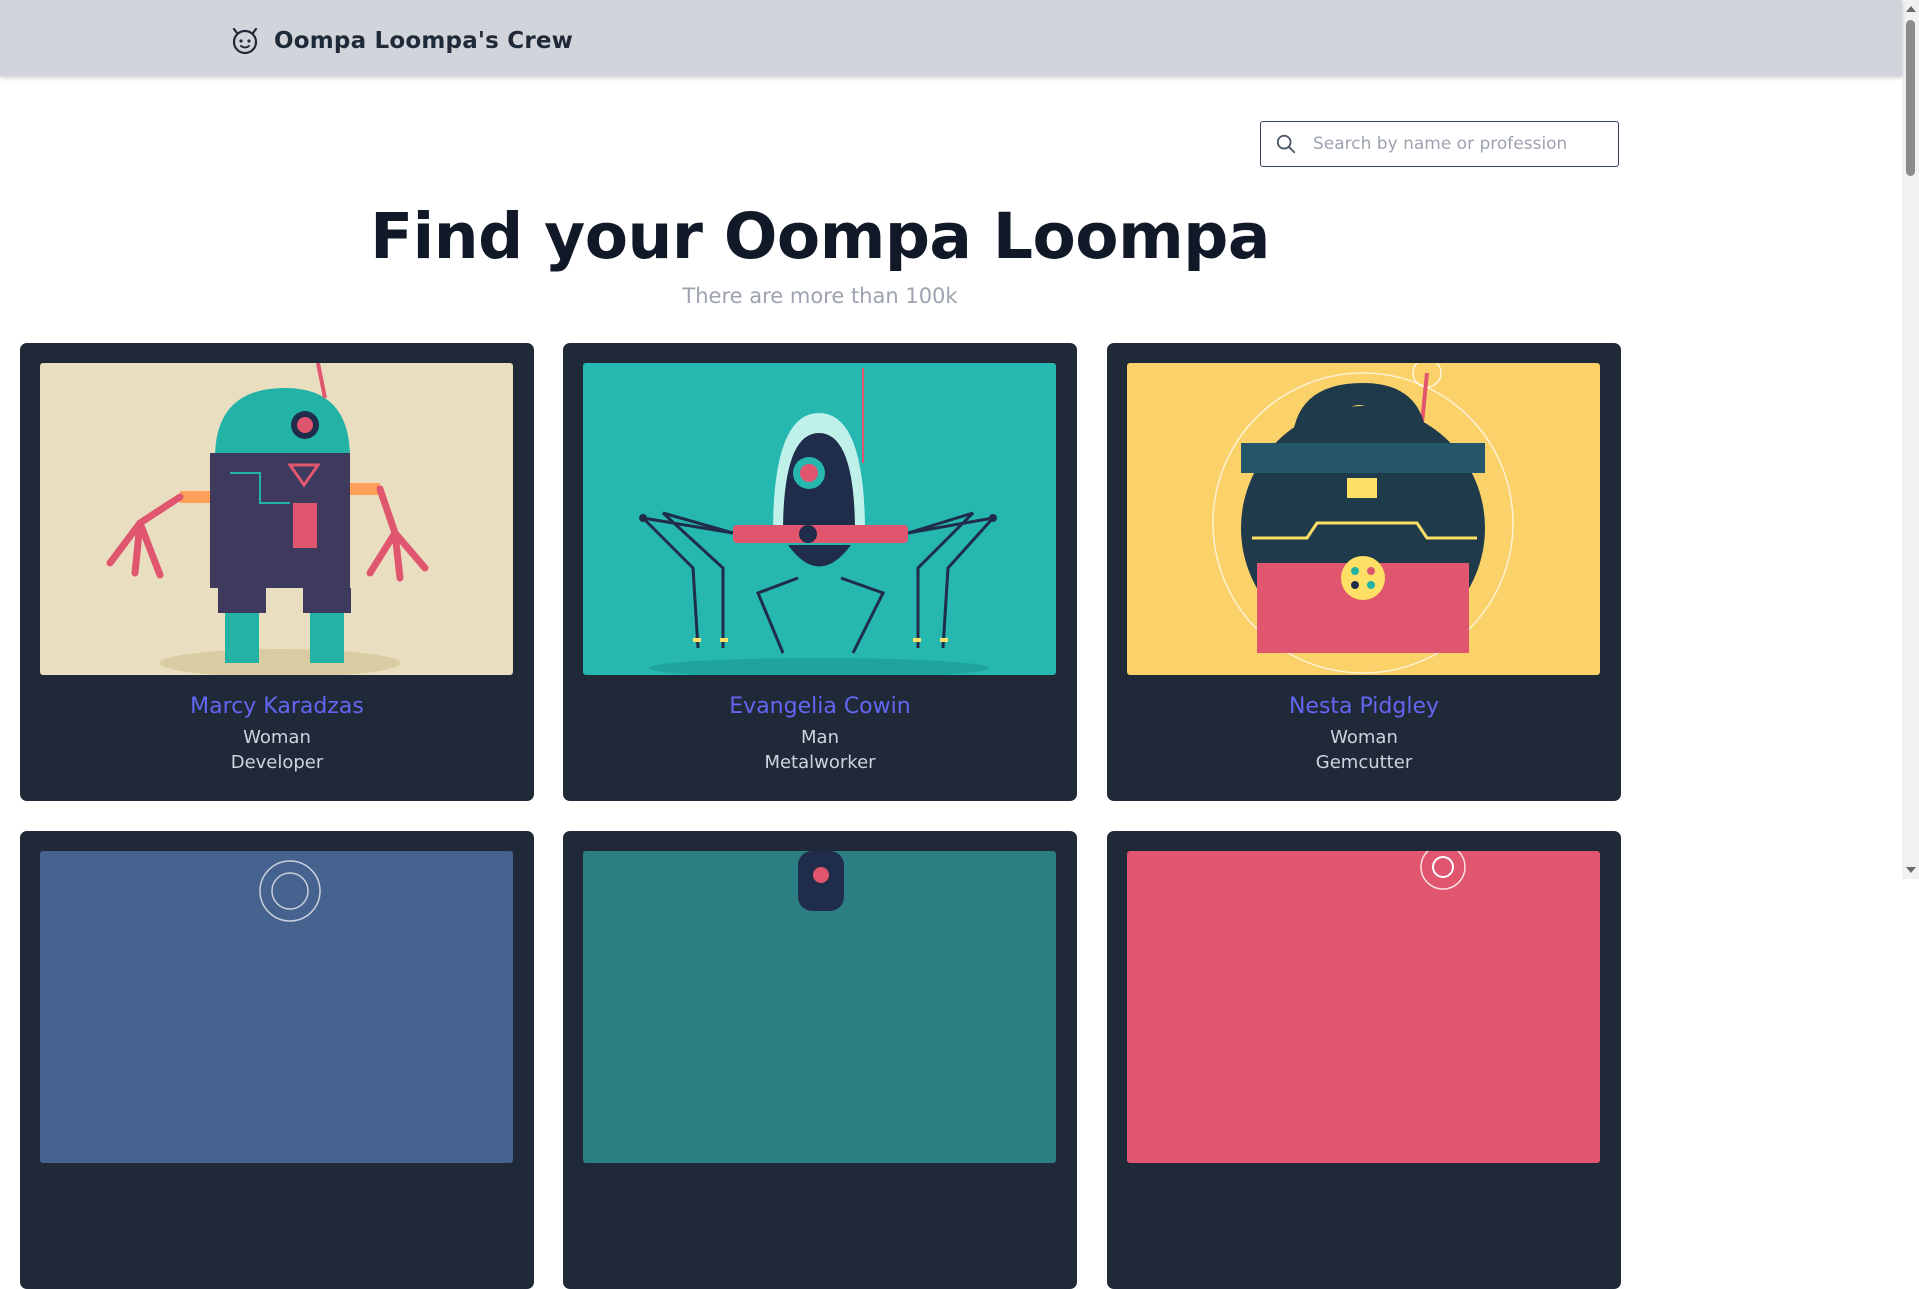 This screenshot has width=1919, height=1289. I want to click on scroll-up-arrow-icon, so click(1911, 9).